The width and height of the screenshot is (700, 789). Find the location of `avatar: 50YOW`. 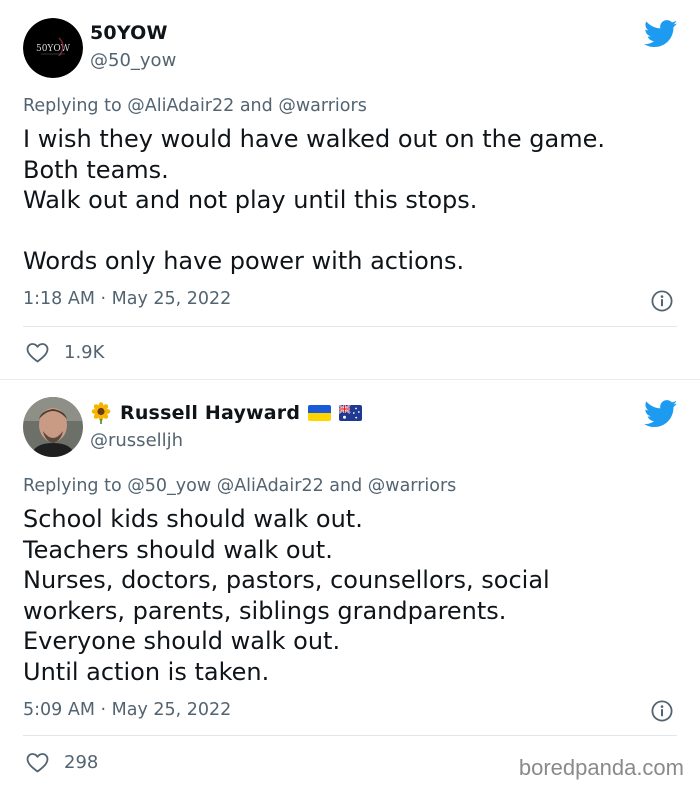

avatar: 50YOW is located at coordinates (53, 48).